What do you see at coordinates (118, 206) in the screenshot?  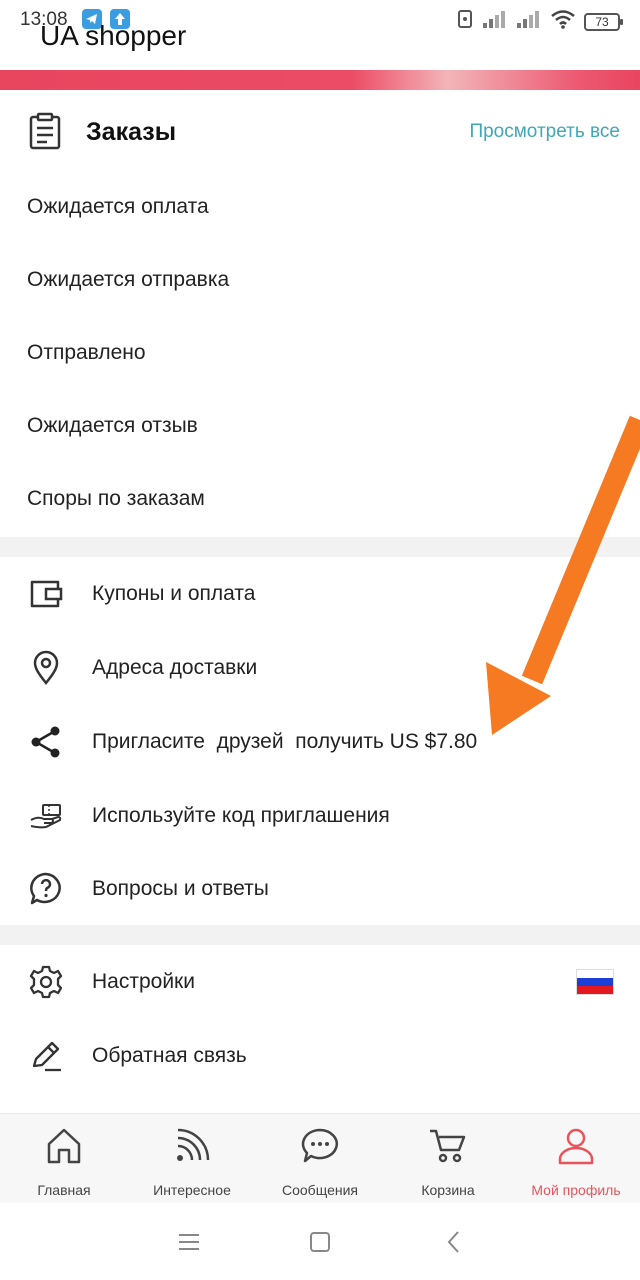 I see `order-status-label: Ожидается оплата` at bounding box center [118, 206].